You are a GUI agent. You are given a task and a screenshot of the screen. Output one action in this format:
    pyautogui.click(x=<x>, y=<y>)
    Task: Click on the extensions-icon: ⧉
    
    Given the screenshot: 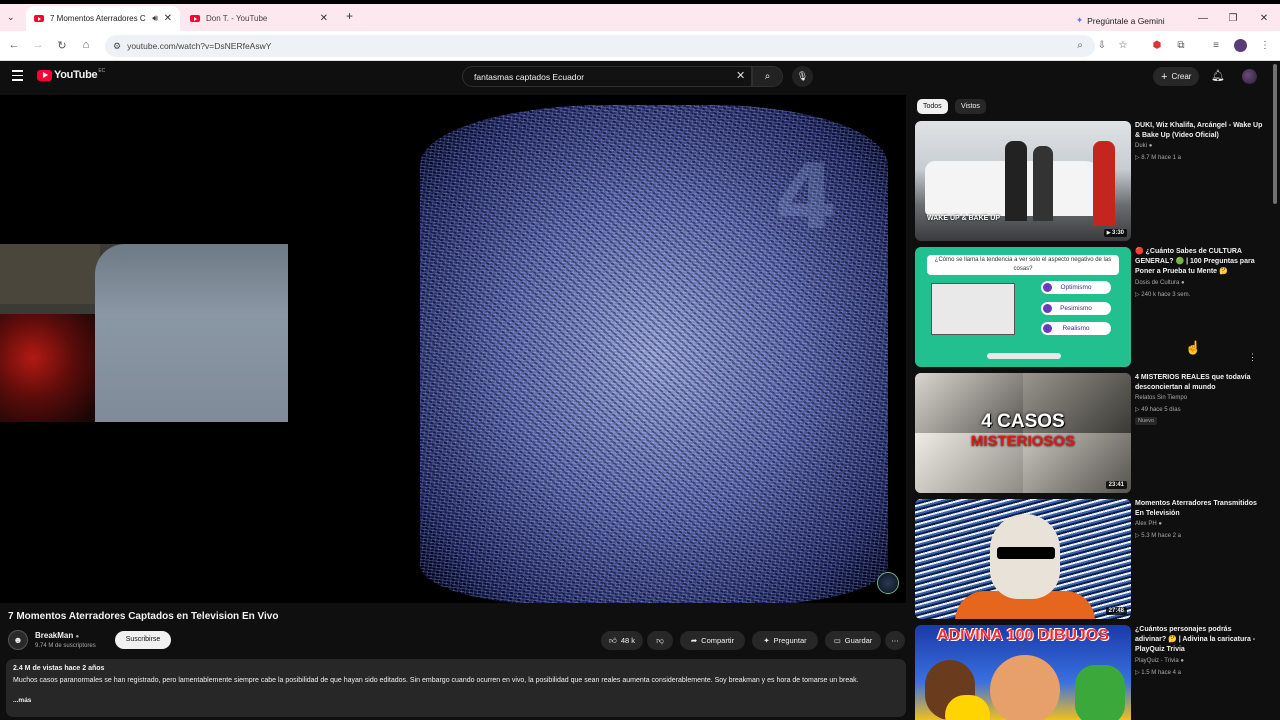 What is the action you would take?
    pyautogui.click(x=1181, y=45)
    